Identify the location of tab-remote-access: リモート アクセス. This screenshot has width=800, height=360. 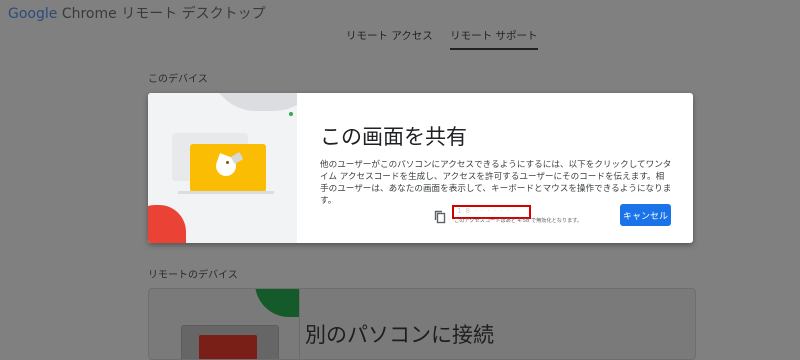
(389, 38).